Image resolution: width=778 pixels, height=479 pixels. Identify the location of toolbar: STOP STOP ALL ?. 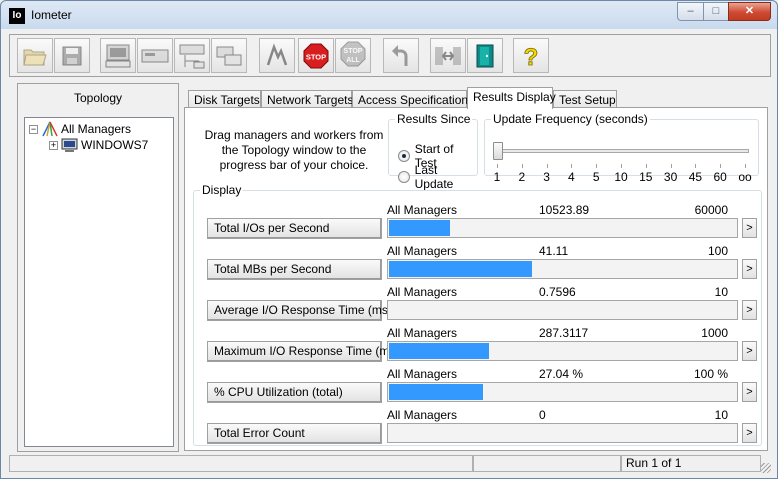
(390, 55).